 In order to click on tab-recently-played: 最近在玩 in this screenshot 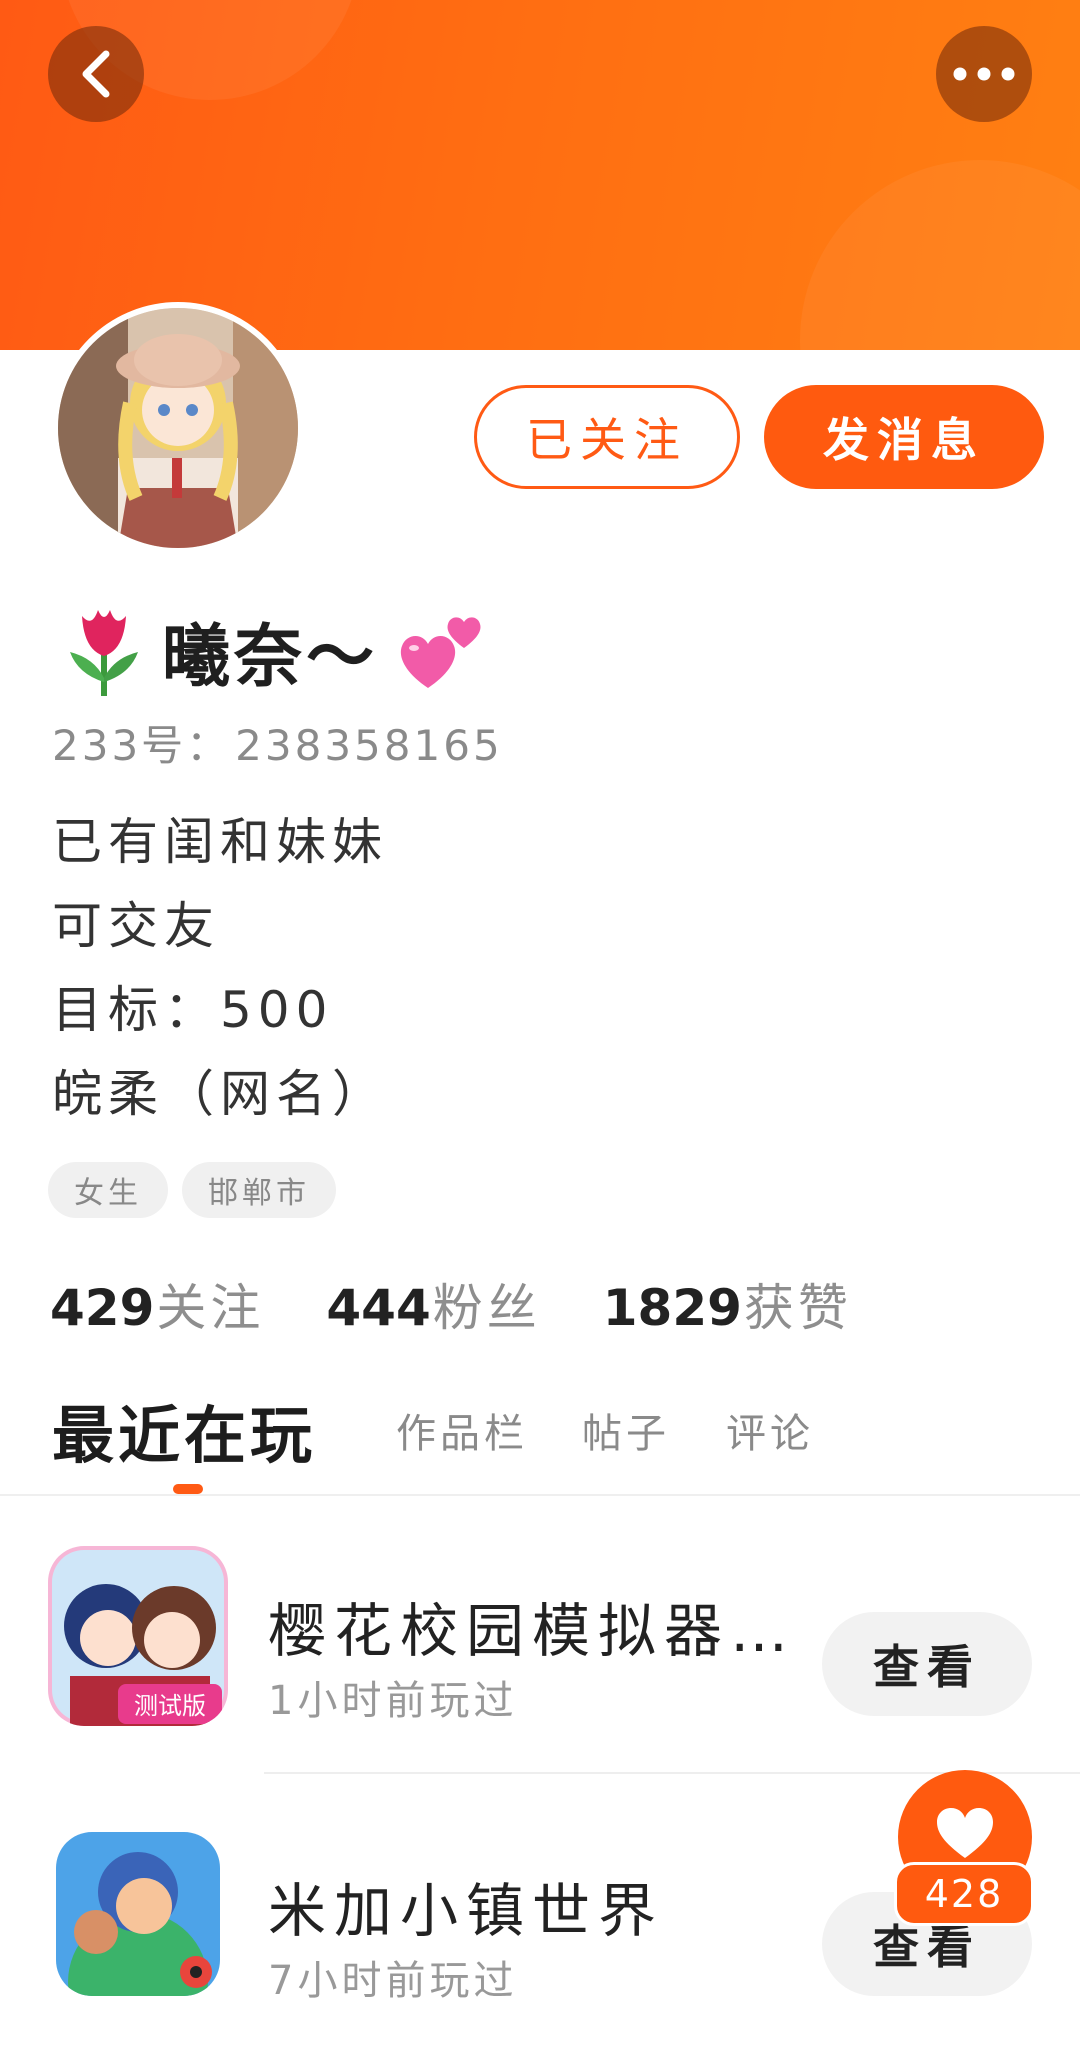, I will do `click(184, 1430)`.